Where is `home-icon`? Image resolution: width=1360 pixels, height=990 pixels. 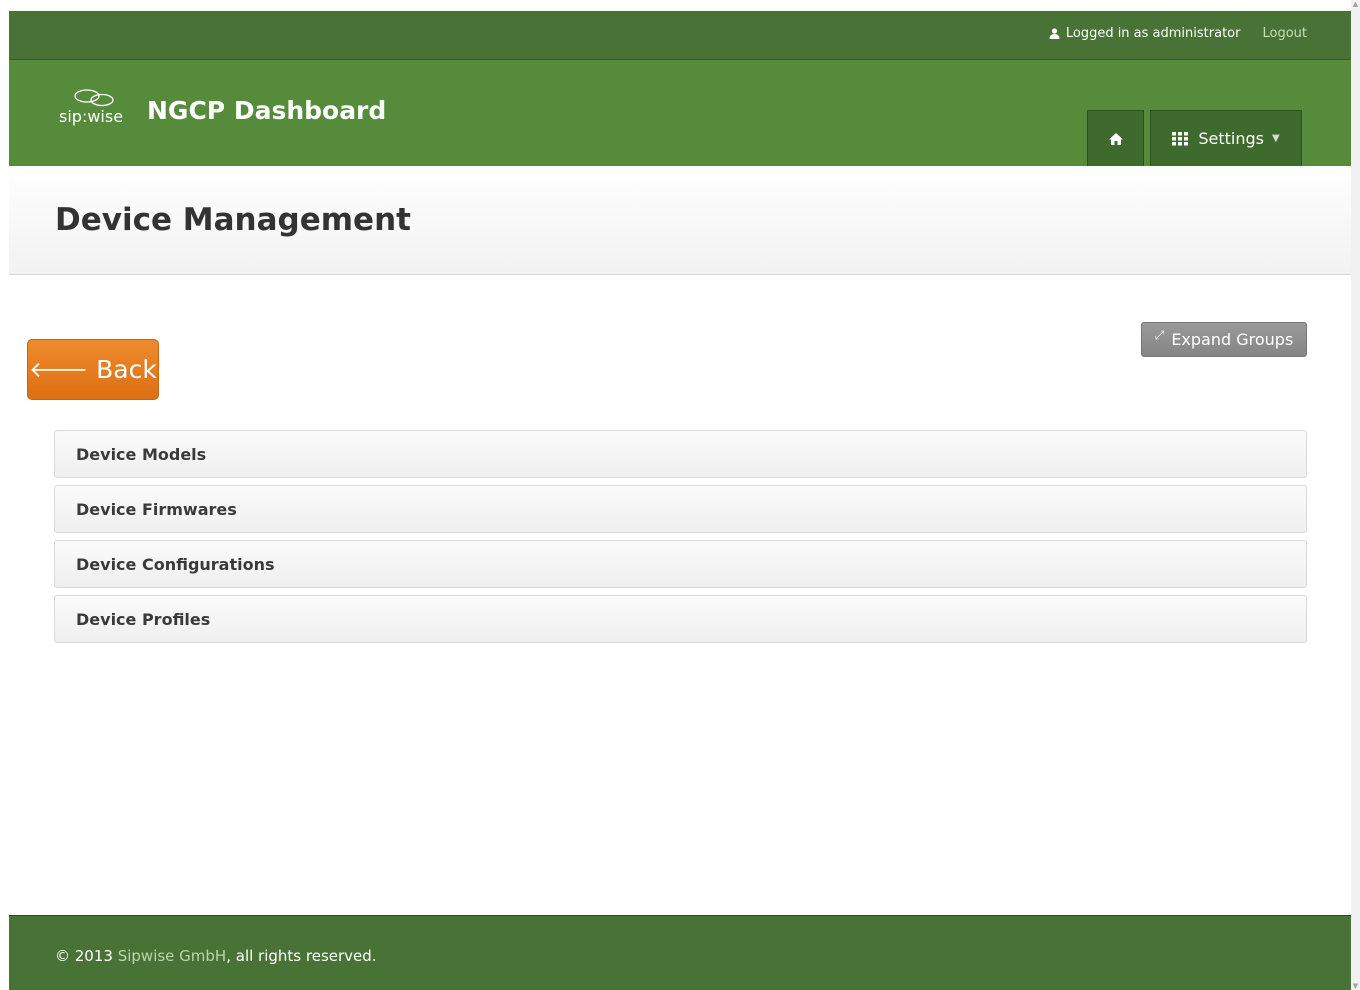
home-icon is located at coordinates (1115, 138).